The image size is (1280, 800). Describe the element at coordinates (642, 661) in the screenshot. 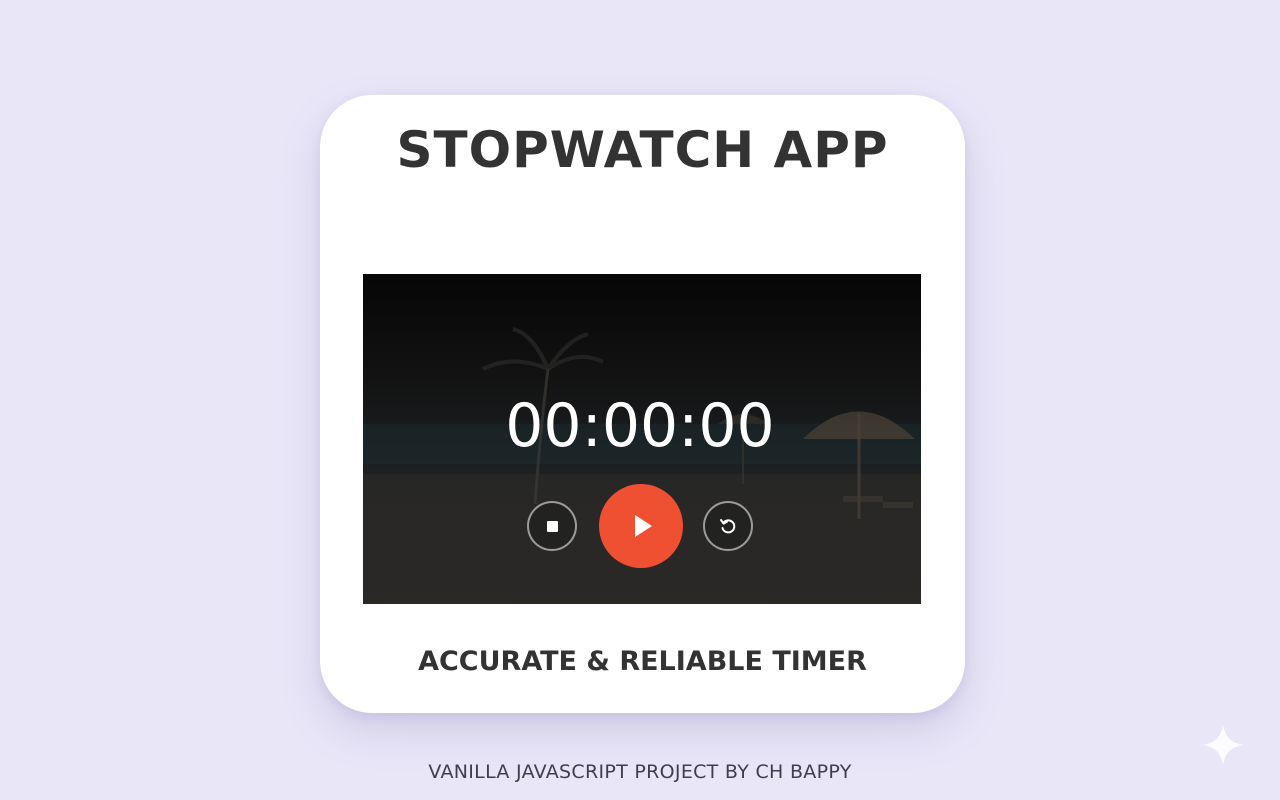

I see `tagline: ACCURATE & RELIABLE TIMER` at that location.